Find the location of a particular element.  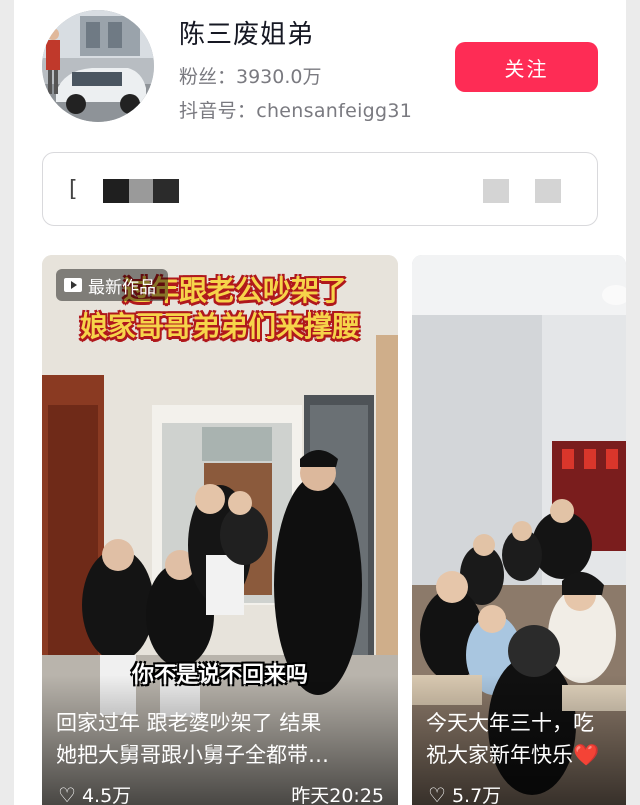

notice-bar: [ is located at coordinates (320, 189).